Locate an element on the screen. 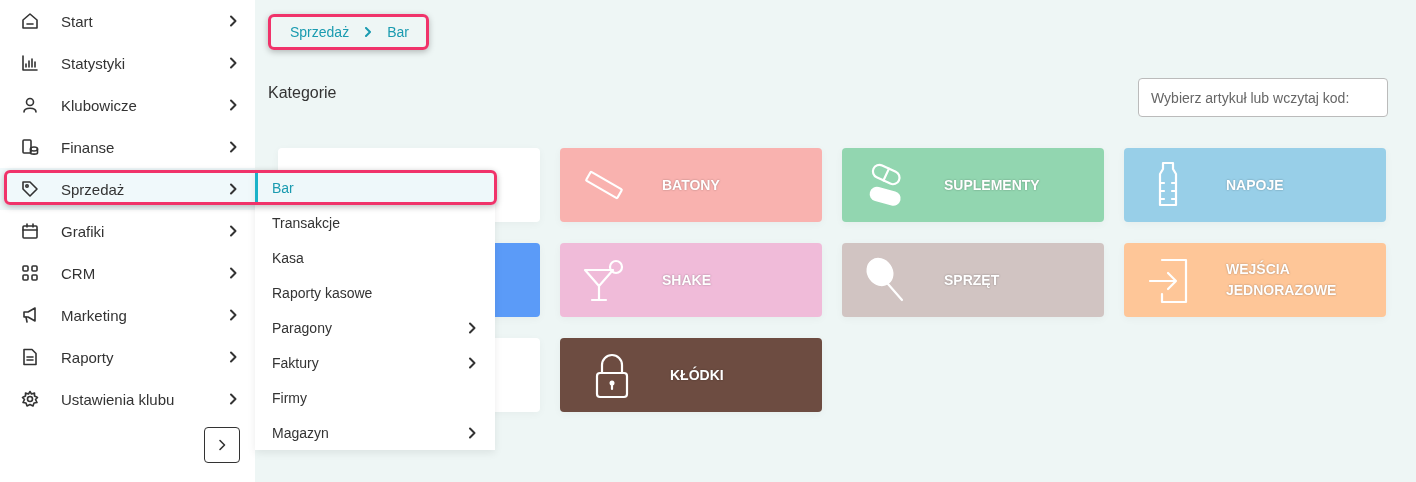 This screenshot has width=1416, height=482. sidebar-item: Start is located at coordinates (127, 21).